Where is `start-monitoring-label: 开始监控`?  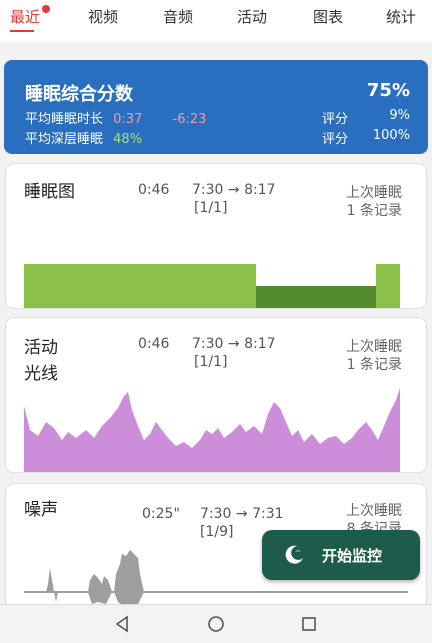
start-monitoring-label: 开始监控 is located at coordinates (352, 555).